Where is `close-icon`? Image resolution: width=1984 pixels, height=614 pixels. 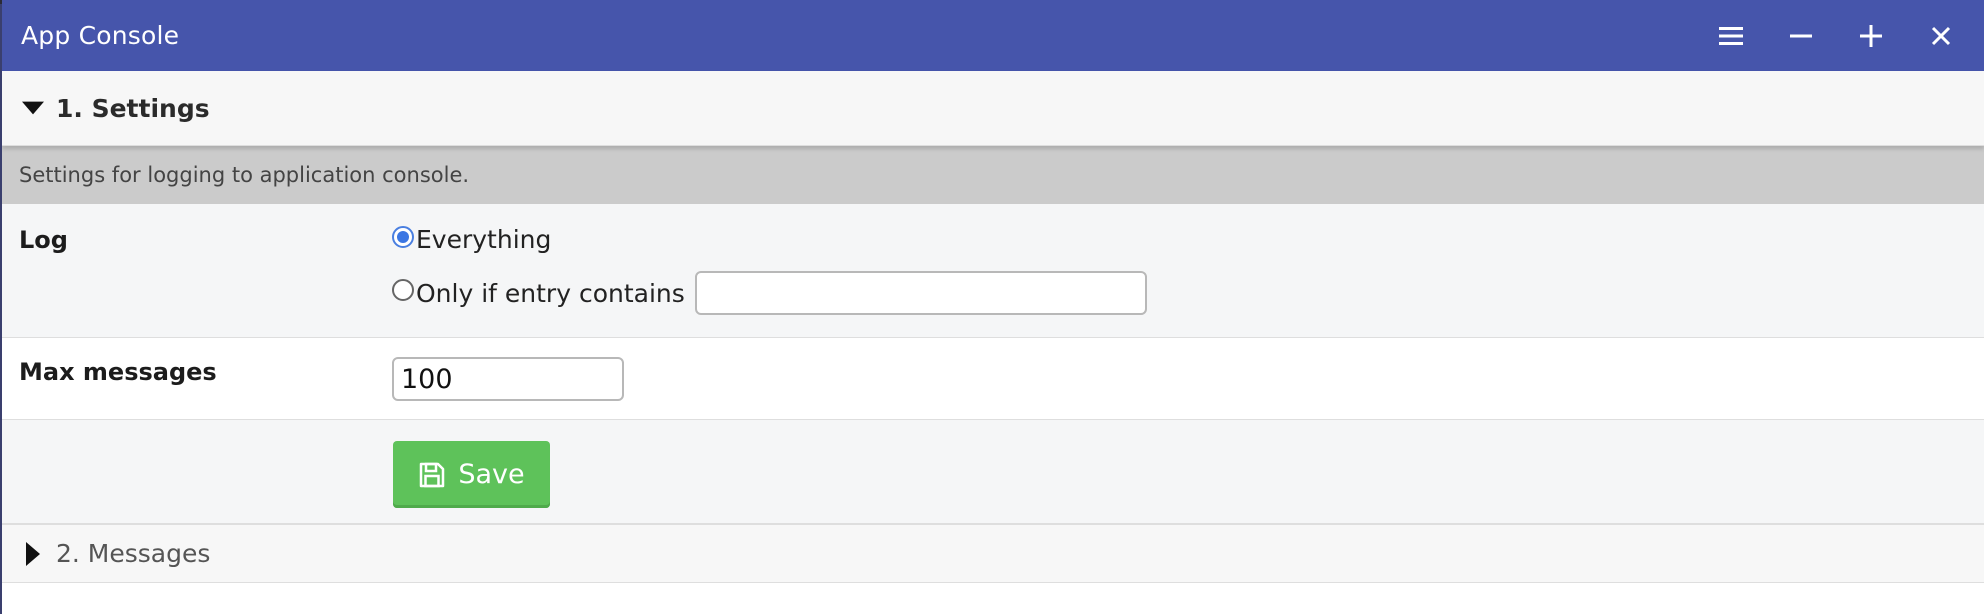
close-icon is located at coordinates (1941, 35).